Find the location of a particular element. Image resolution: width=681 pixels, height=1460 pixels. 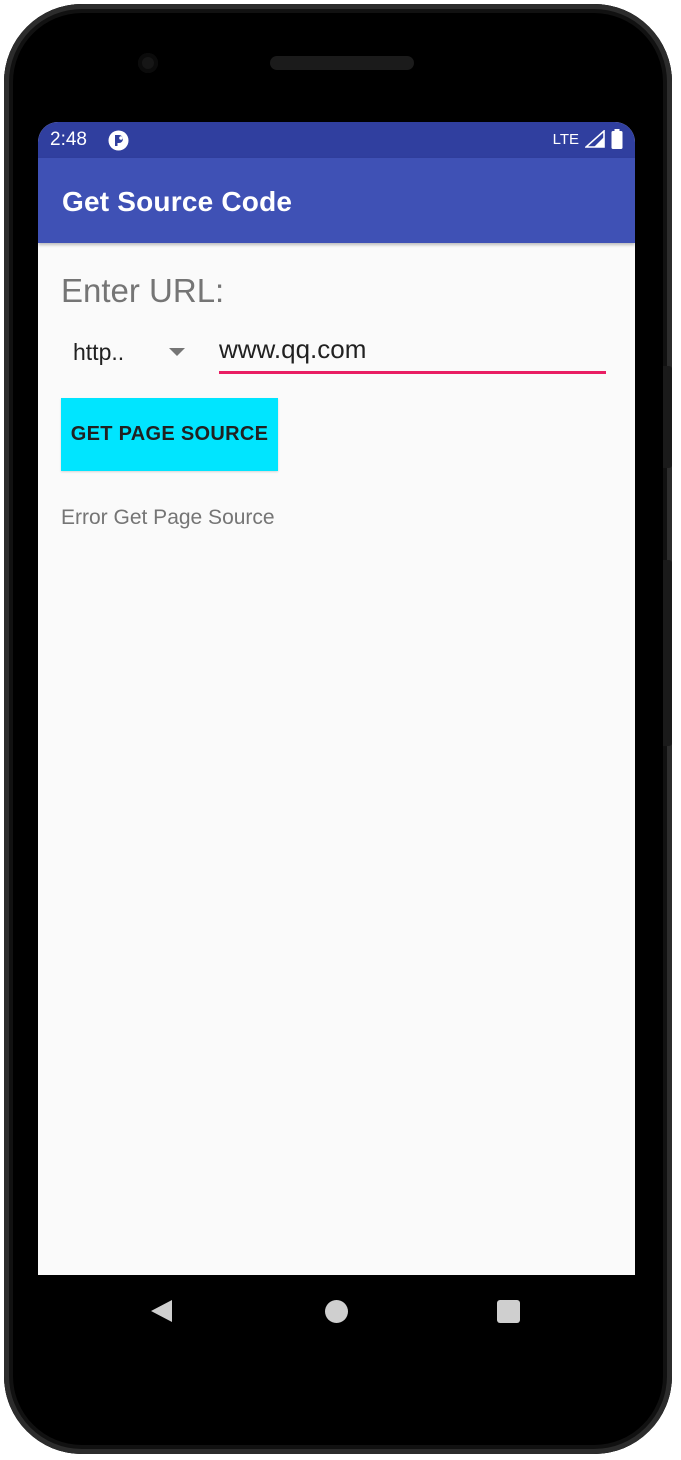

enter-url-label: Enter URL: is located at coordinates (143, 290).